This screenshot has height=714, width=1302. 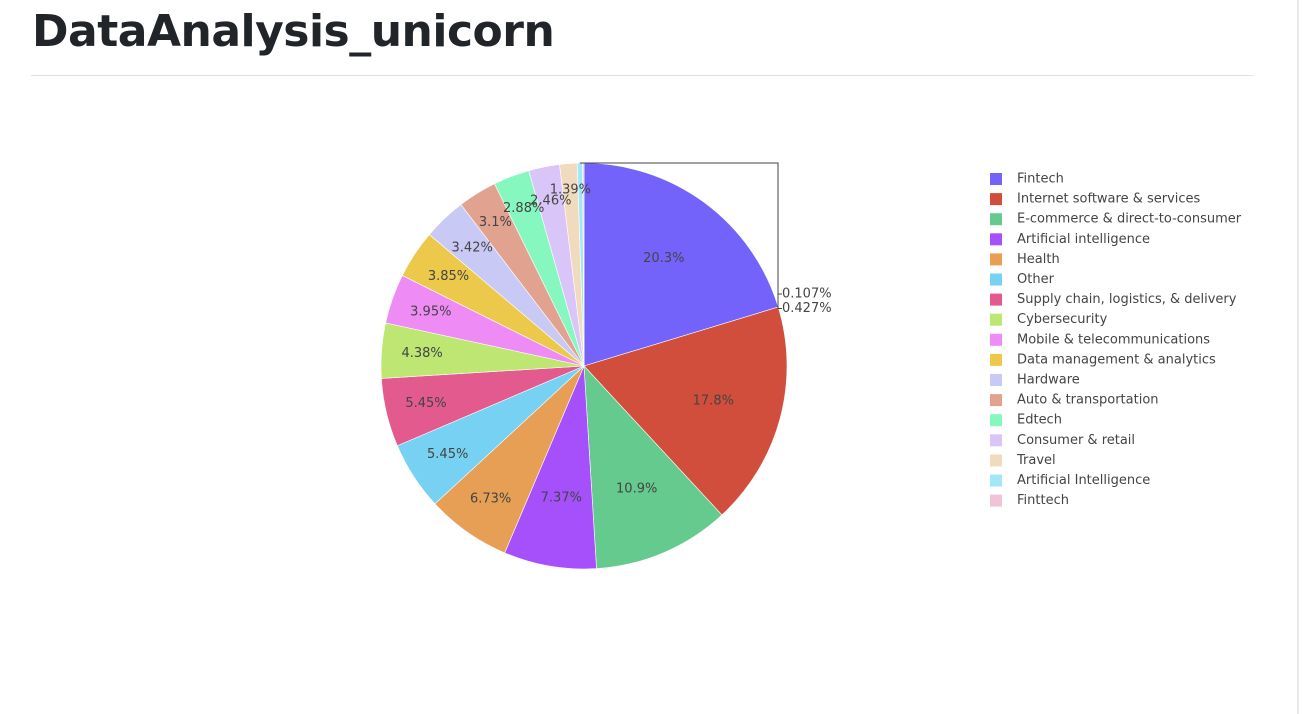 I want to click on legend-item-artificial-intelligence: Artificial Intelligence, so click(x=1070, y=480).